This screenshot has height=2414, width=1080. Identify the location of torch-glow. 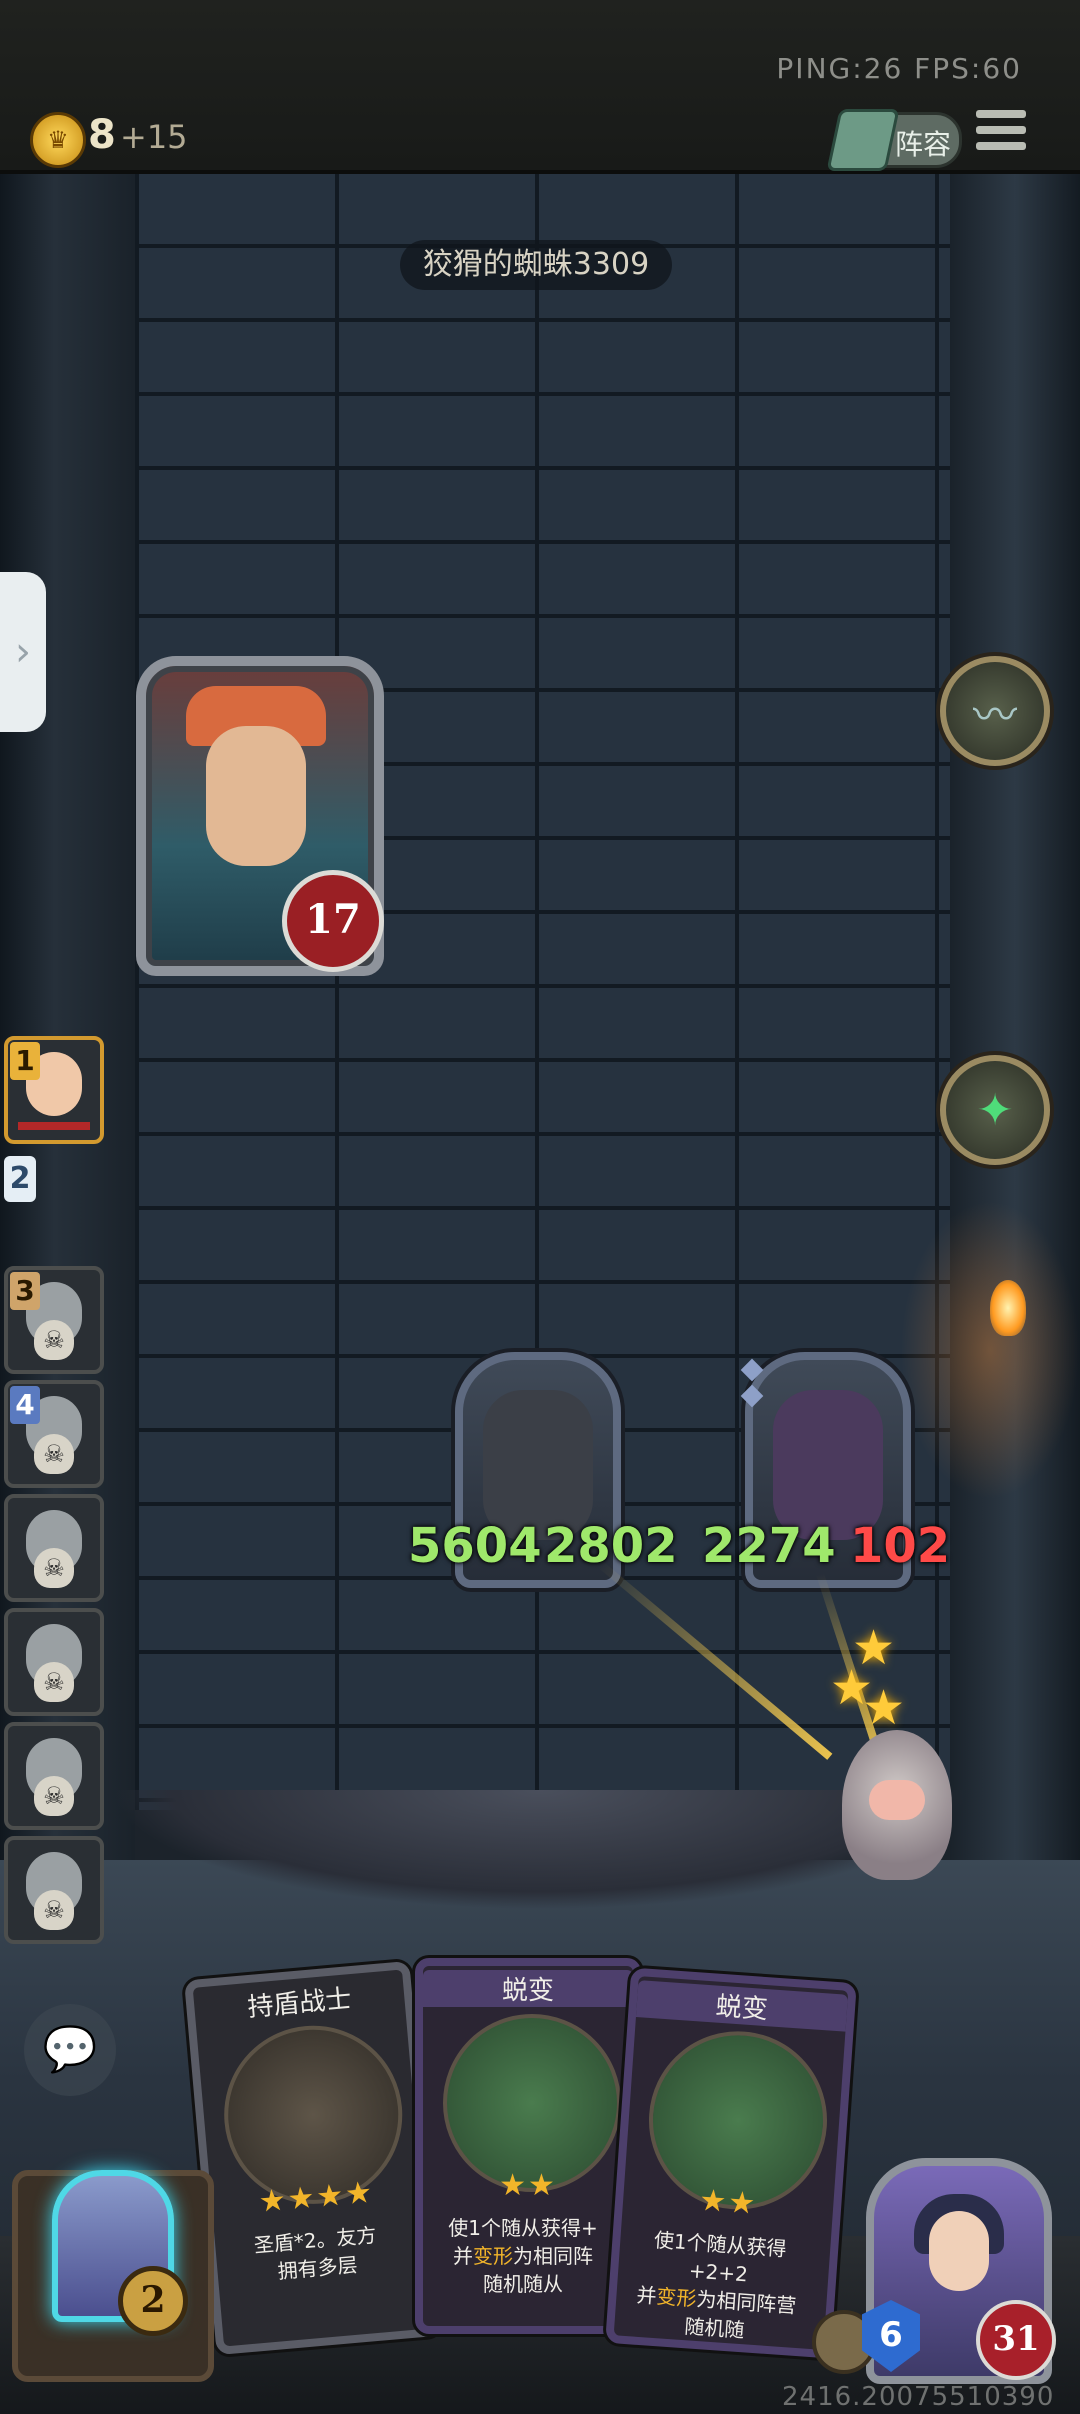
(990, 1350).